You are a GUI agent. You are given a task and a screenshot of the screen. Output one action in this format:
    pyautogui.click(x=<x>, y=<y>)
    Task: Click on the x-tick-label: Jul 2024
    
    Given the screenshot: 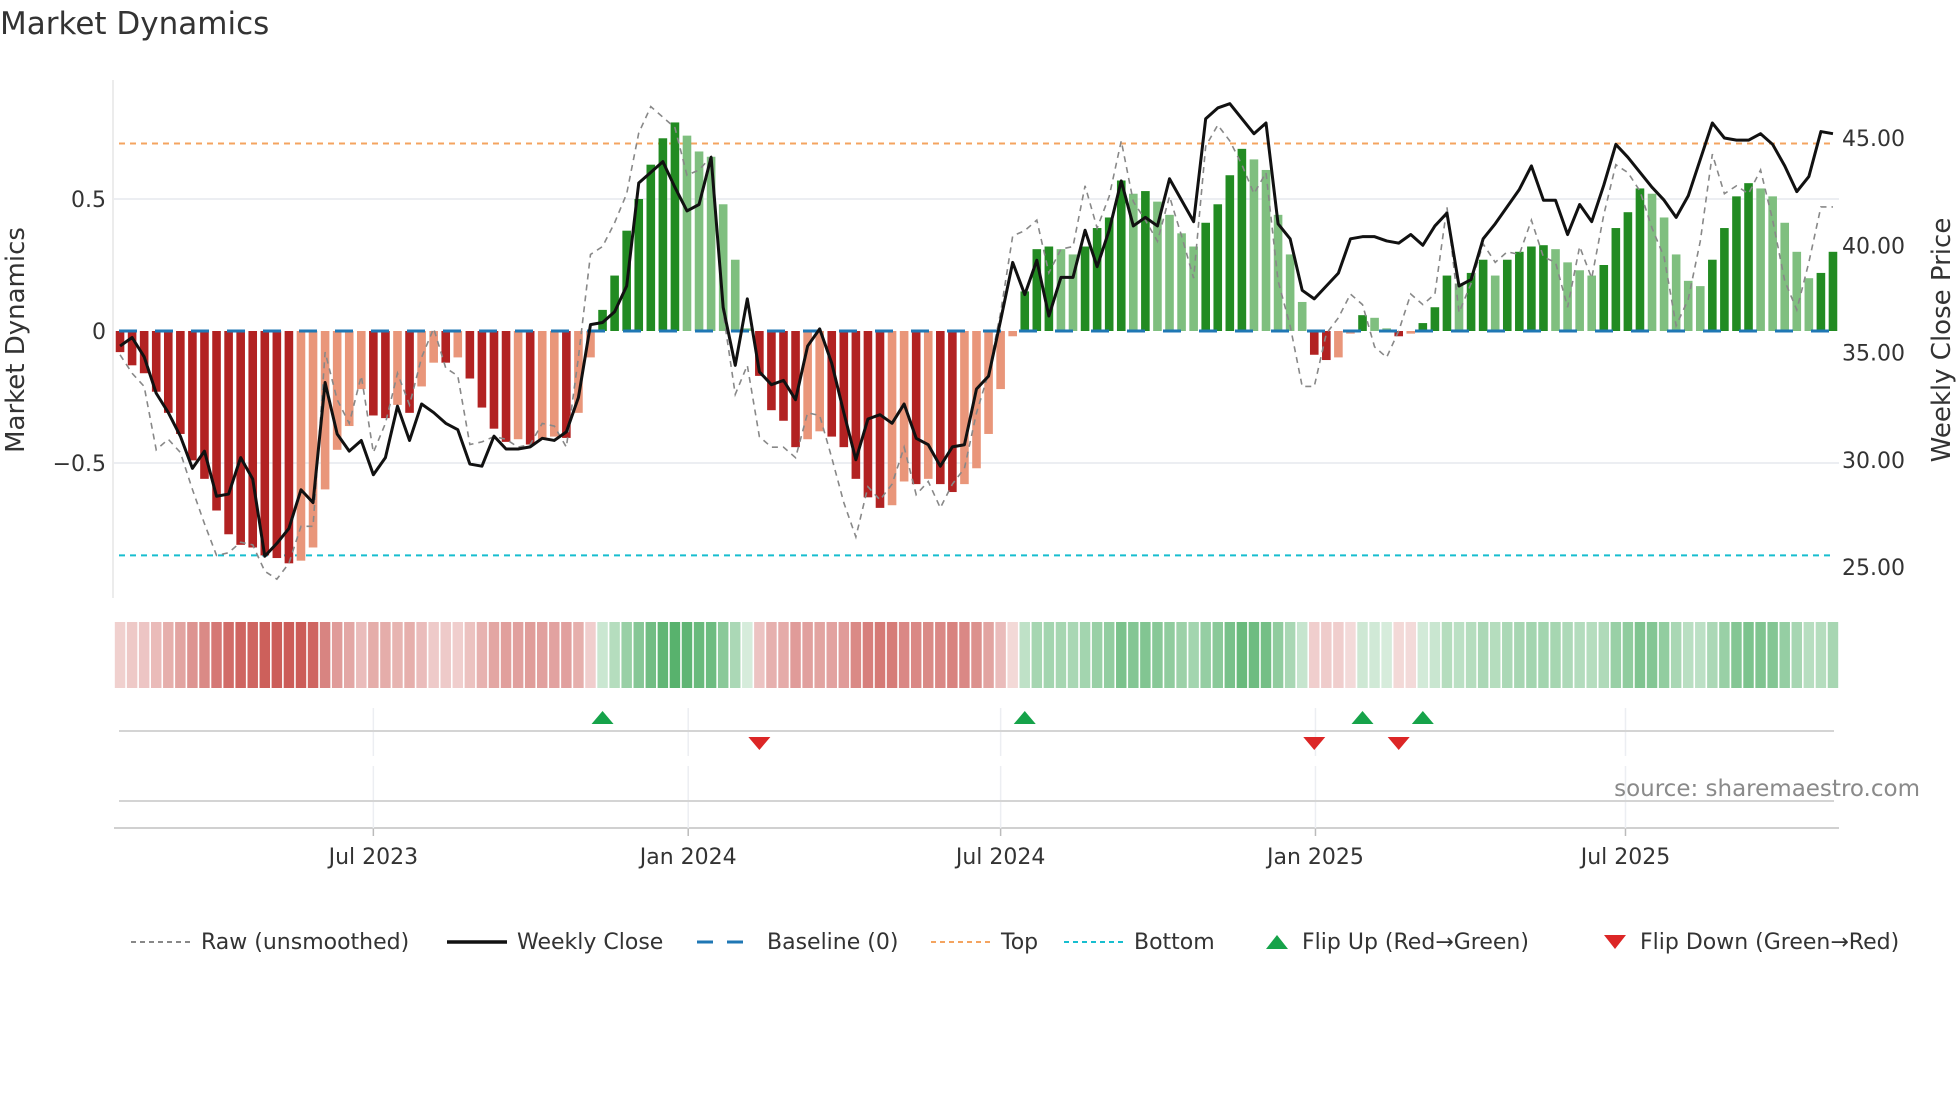 What is the action you would take?
    pyautogui.click(x=1000, y=857)
    